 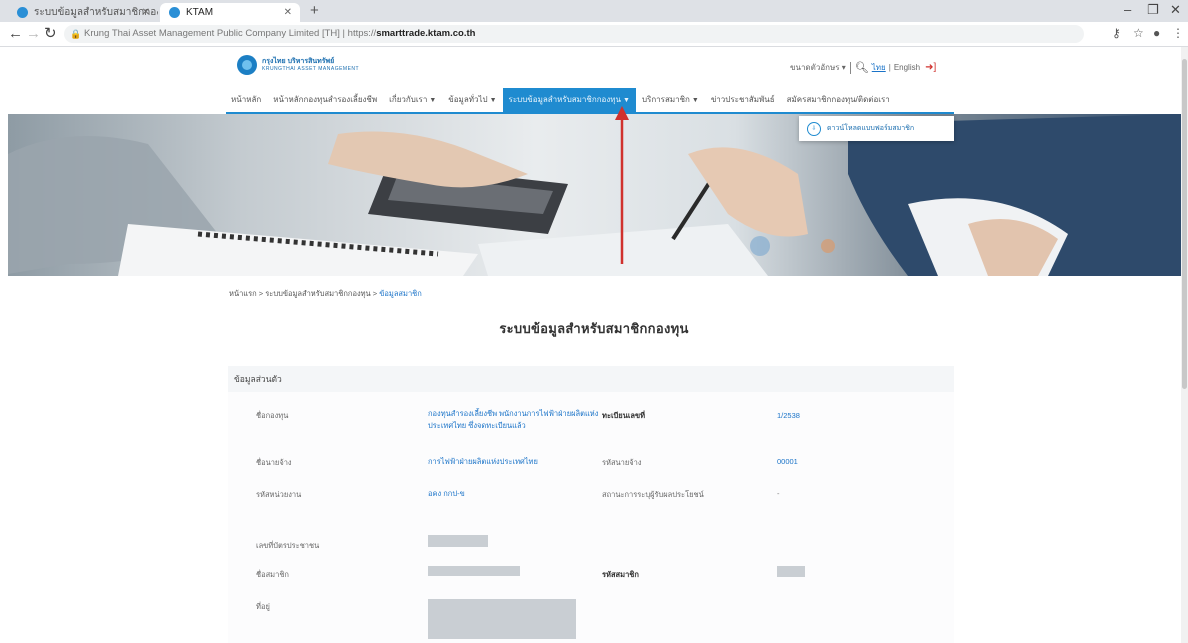 What do you see at coordinates (314, 10) in the screenshot?
I see `new-tab-icon: +` at bounding box center [314, 10].